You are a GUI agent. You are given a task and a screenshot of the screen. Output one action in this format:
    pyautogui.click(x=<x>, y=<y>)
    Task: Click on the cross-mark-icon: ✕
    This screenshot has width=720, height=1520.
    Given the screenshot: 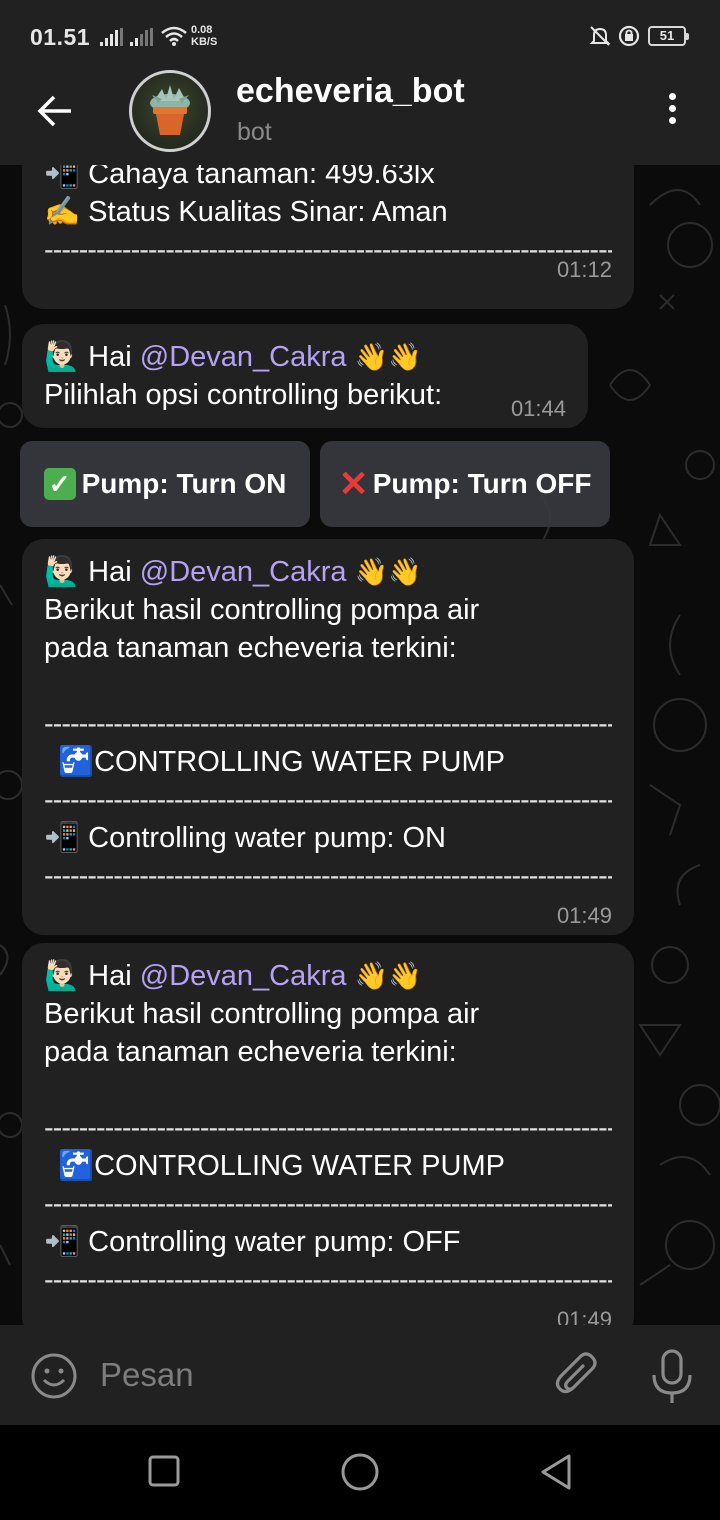 What is the action you would take?
    pyautogui.click(x=353, y=483)
    